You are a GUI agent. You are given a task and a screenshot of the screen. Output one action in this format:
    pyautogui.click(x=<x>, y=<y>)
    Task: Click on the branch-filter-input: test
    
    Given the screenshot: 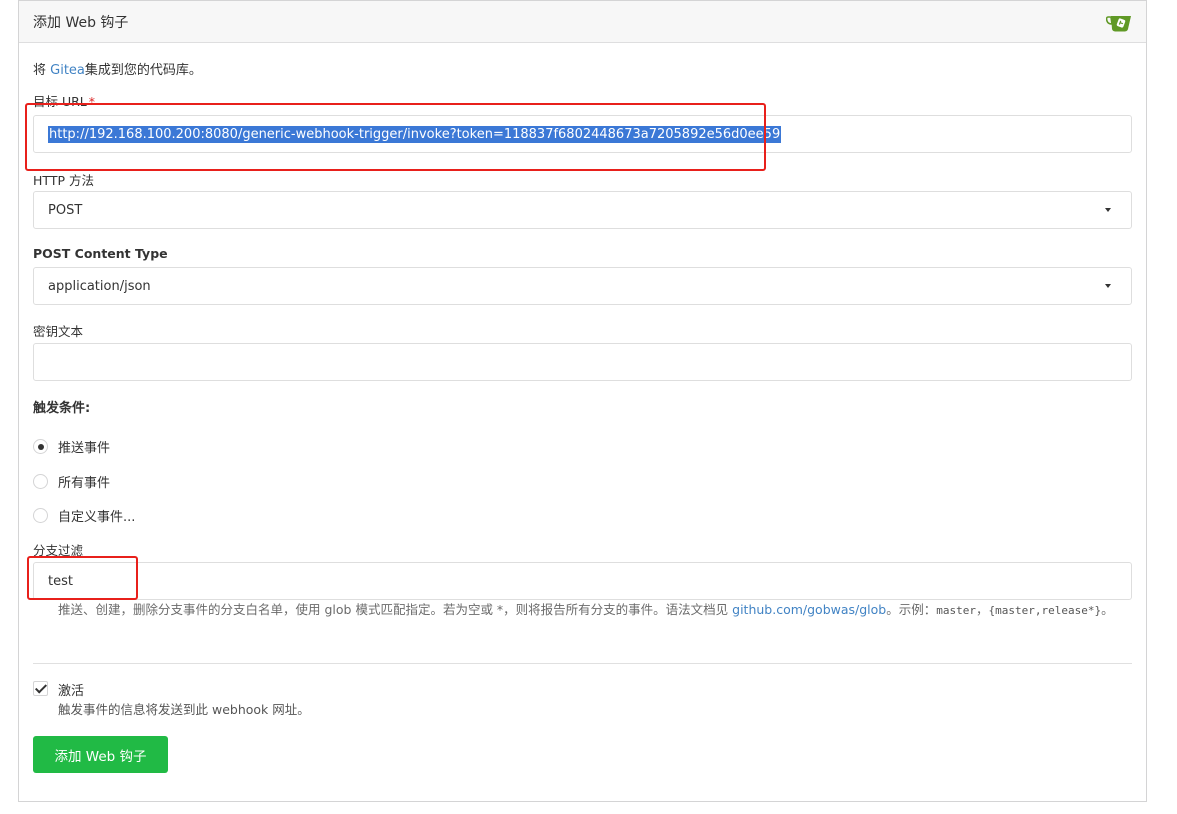 What is the action you would take?
    pyautogui.click(x=582, y=581)
    